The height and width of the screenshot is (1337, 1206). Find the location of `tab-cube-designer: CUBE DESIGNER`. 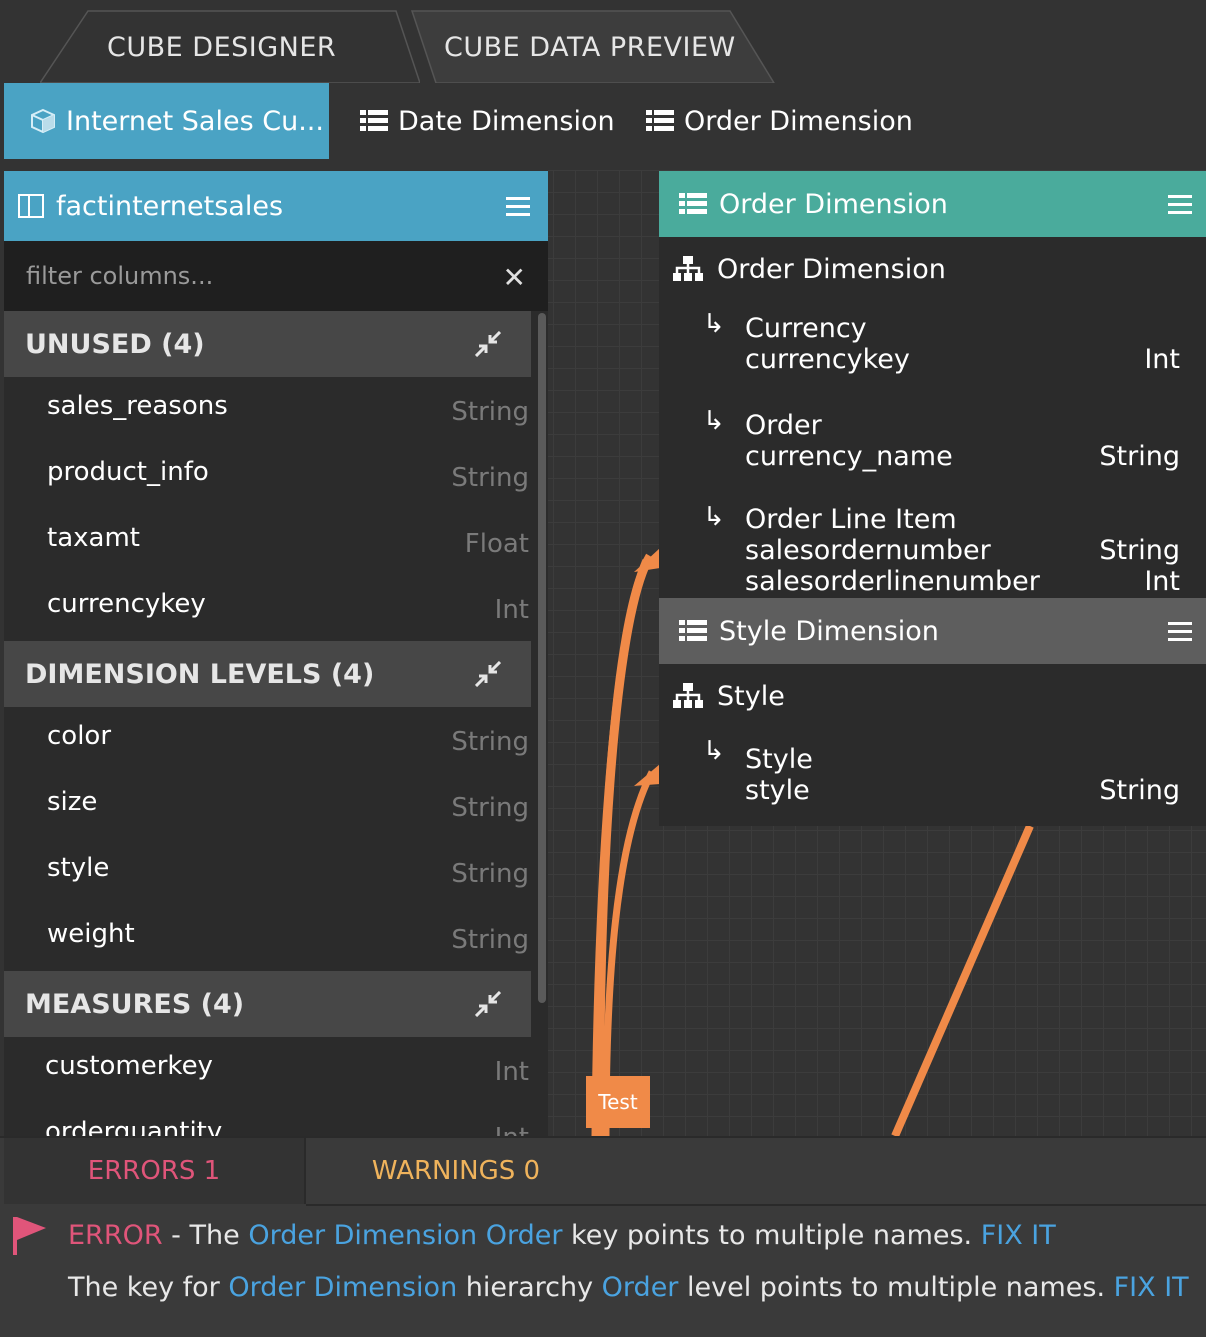

tab-cube-designer: CUBE DESIGNER is located at coordinates (230, 46).